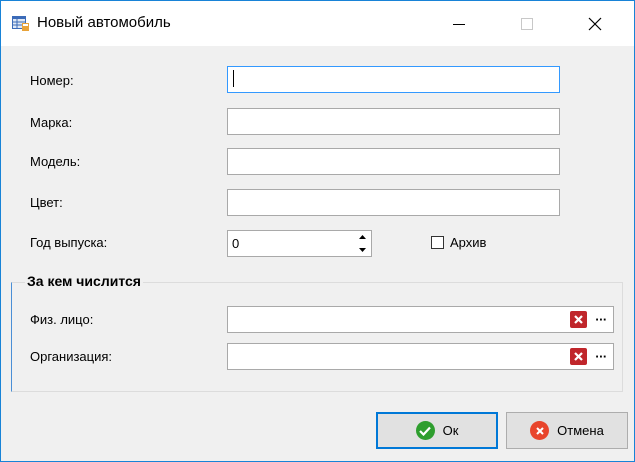 This screenshot has width=635, height=462. Describe the element at coordinates (393, 79) in the screenshot. I see `number-input` at that location.